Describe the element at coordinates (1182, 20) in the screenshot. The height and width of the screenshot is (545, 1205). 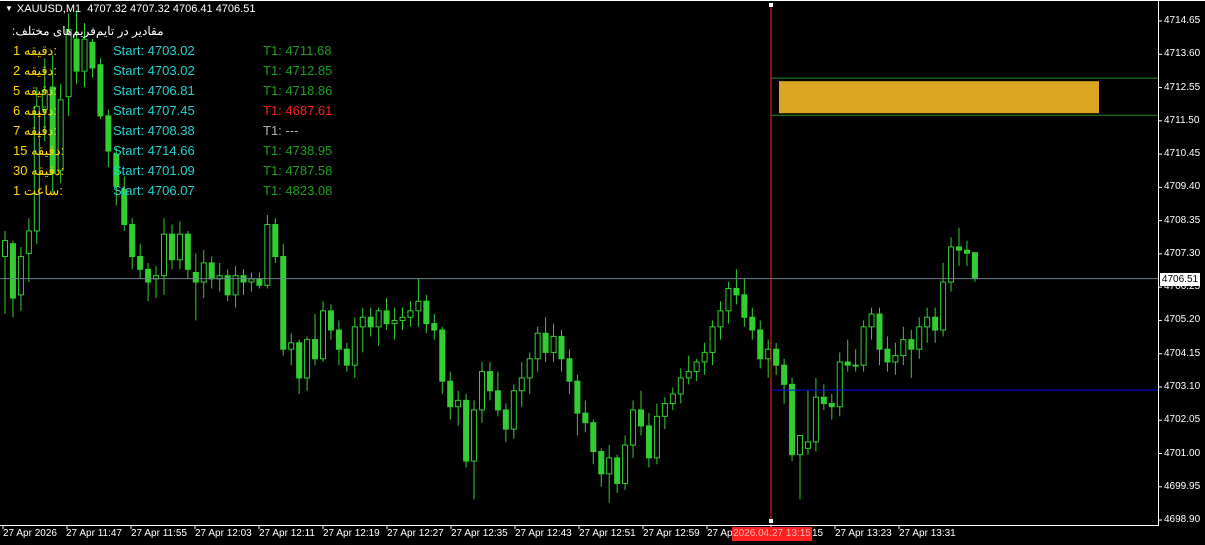
I see `price-tick-label: 4714.65` at that location.